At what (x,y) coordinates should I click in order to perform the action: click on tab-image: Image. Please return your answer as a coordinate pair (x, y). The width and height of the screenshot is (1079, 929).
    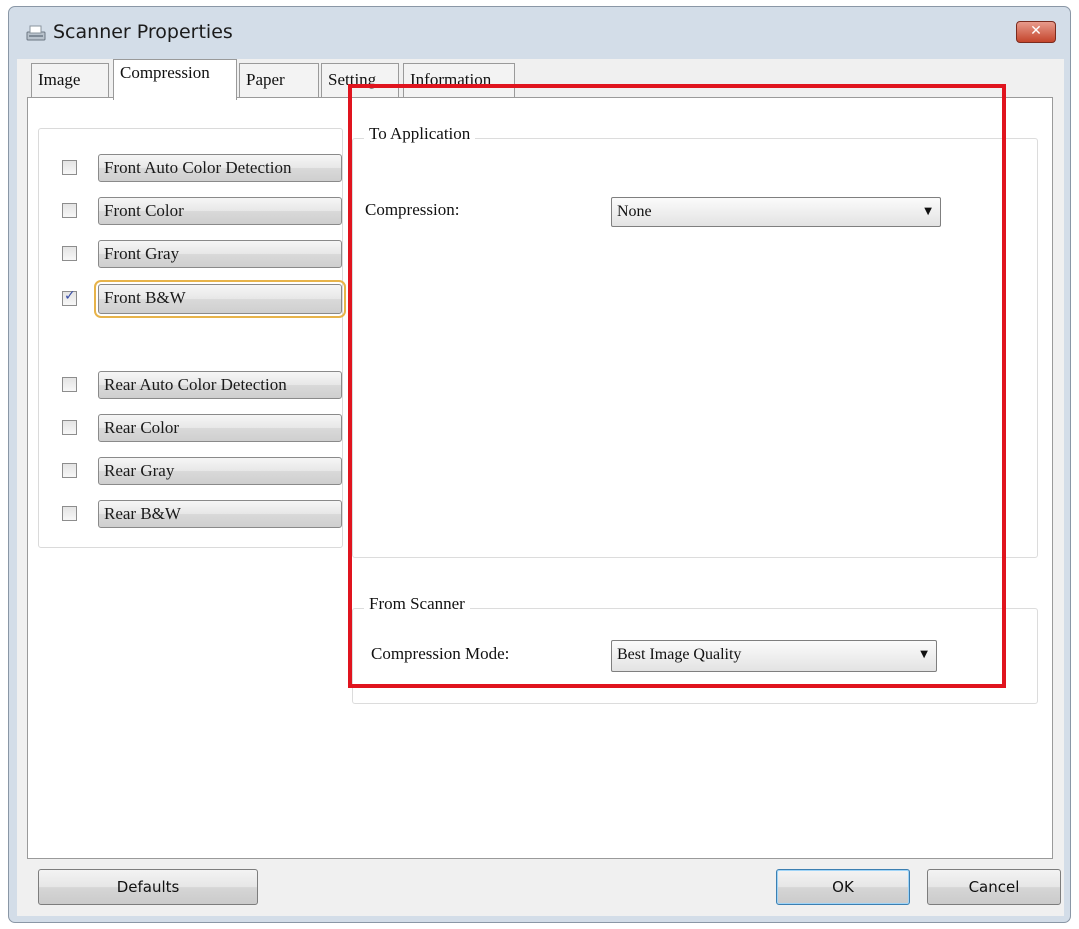
    Looking at the image, I should click on (70, 80).